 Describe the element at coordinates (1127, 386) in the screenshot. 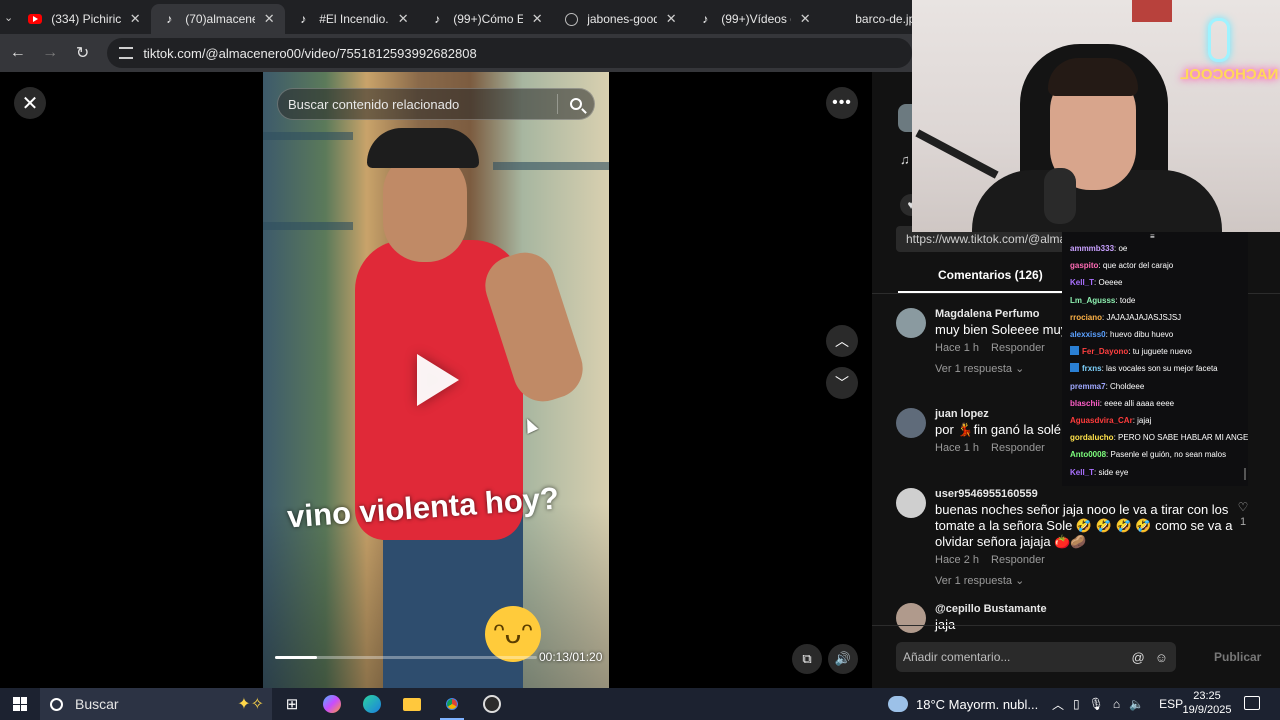

I see `chat-text: Choldeee` at that location.